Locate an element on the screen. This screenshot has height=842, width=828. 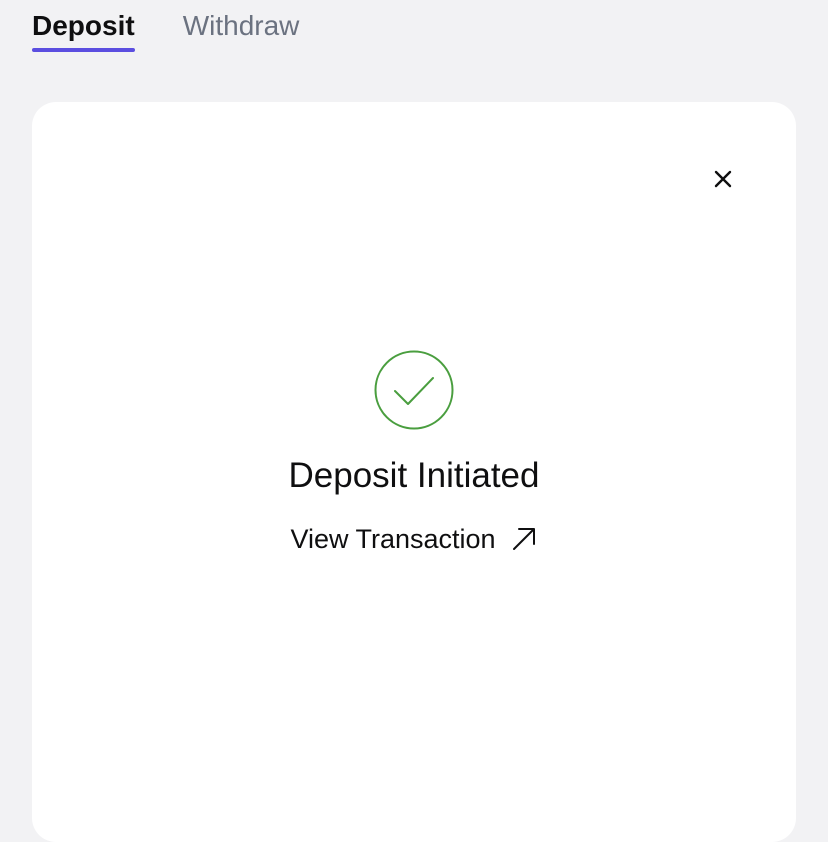
view-transaction-label: View Transaction is located at coordinates (393, 539).